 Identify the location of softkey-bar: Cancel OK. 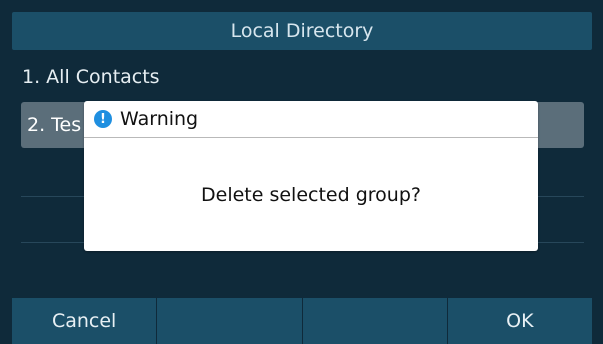
(302, 321).